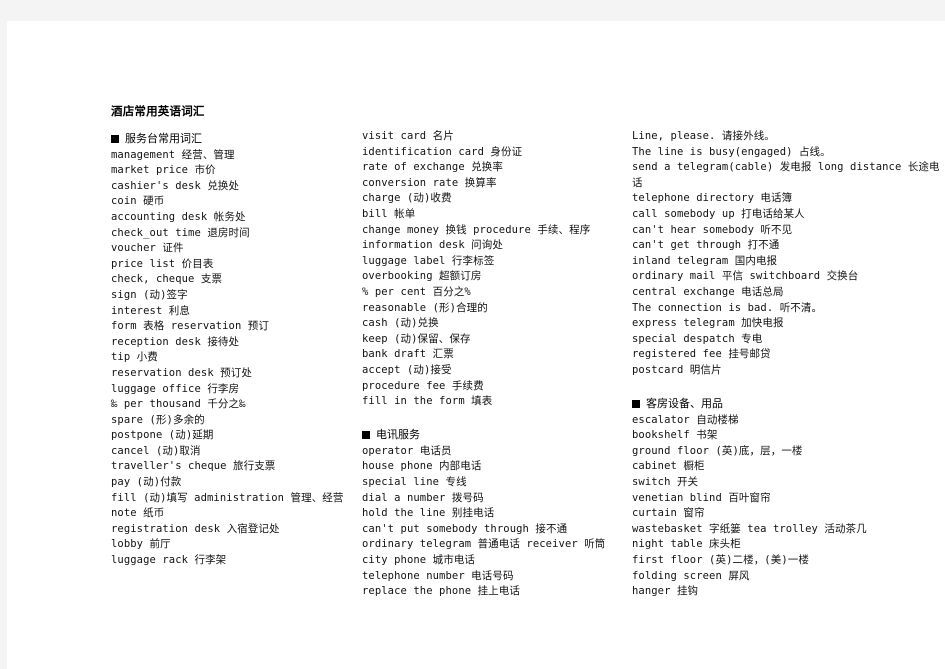 The width and height of the screenshot is (945, 669). I want to click on glossary-entry: cashier's desk 兑换处, so click(175, 185).